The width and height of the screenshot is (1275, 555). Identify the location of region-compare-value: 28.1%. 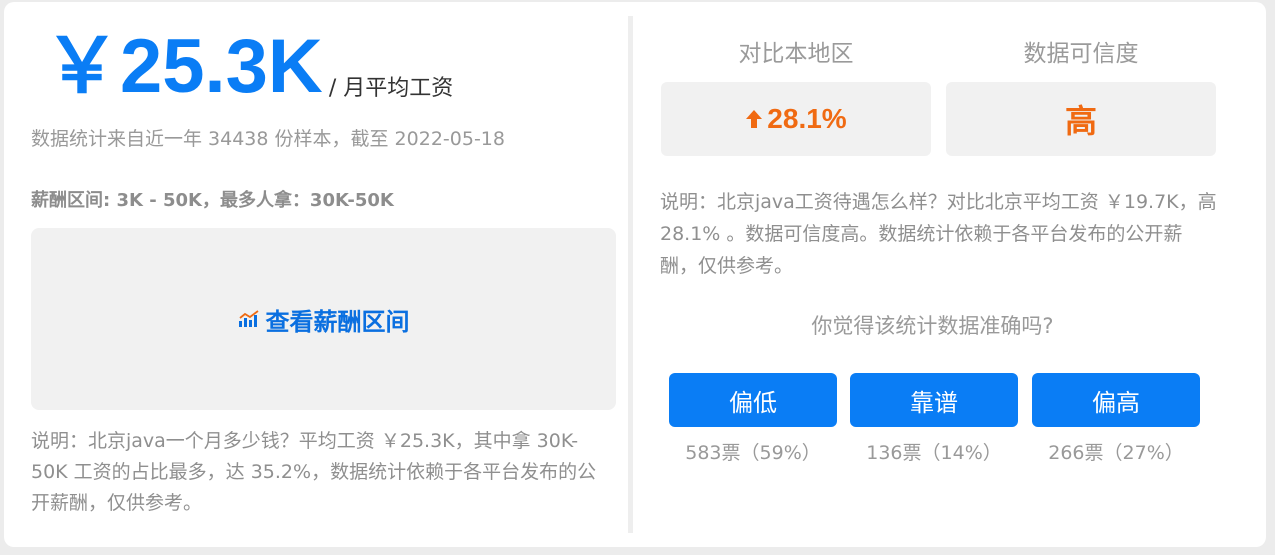
(807, 118).